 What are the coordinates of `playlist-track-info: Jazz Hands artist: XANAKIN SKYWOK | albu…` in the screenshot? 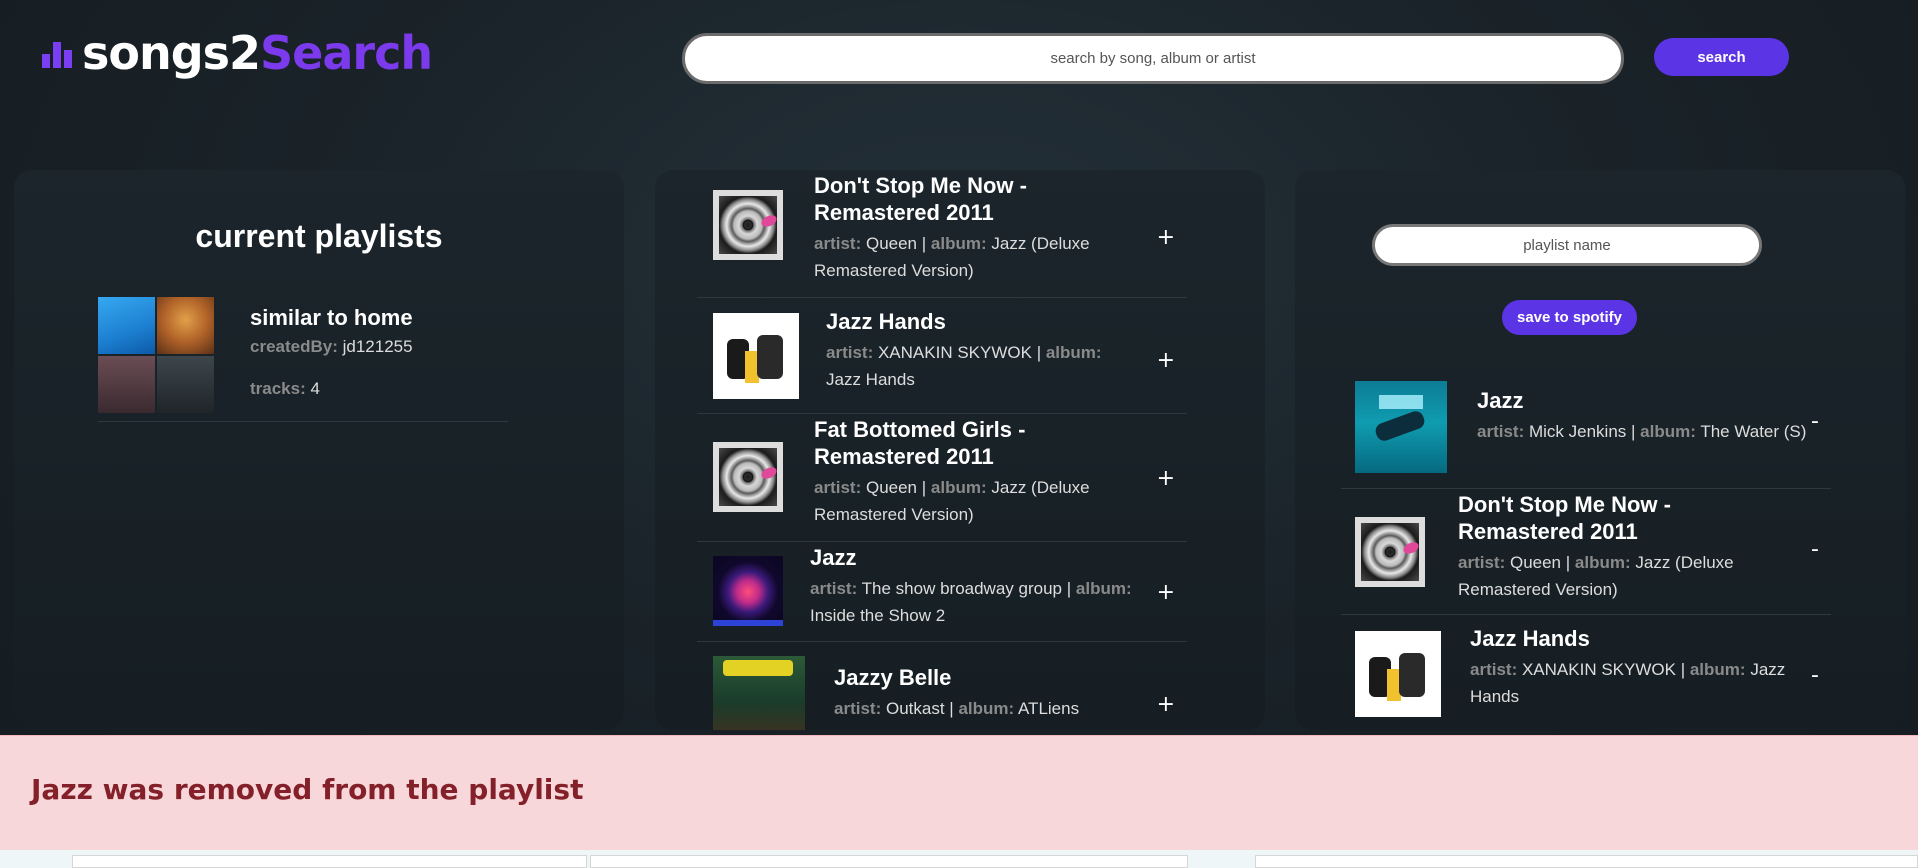 It's located at (1630, 667).